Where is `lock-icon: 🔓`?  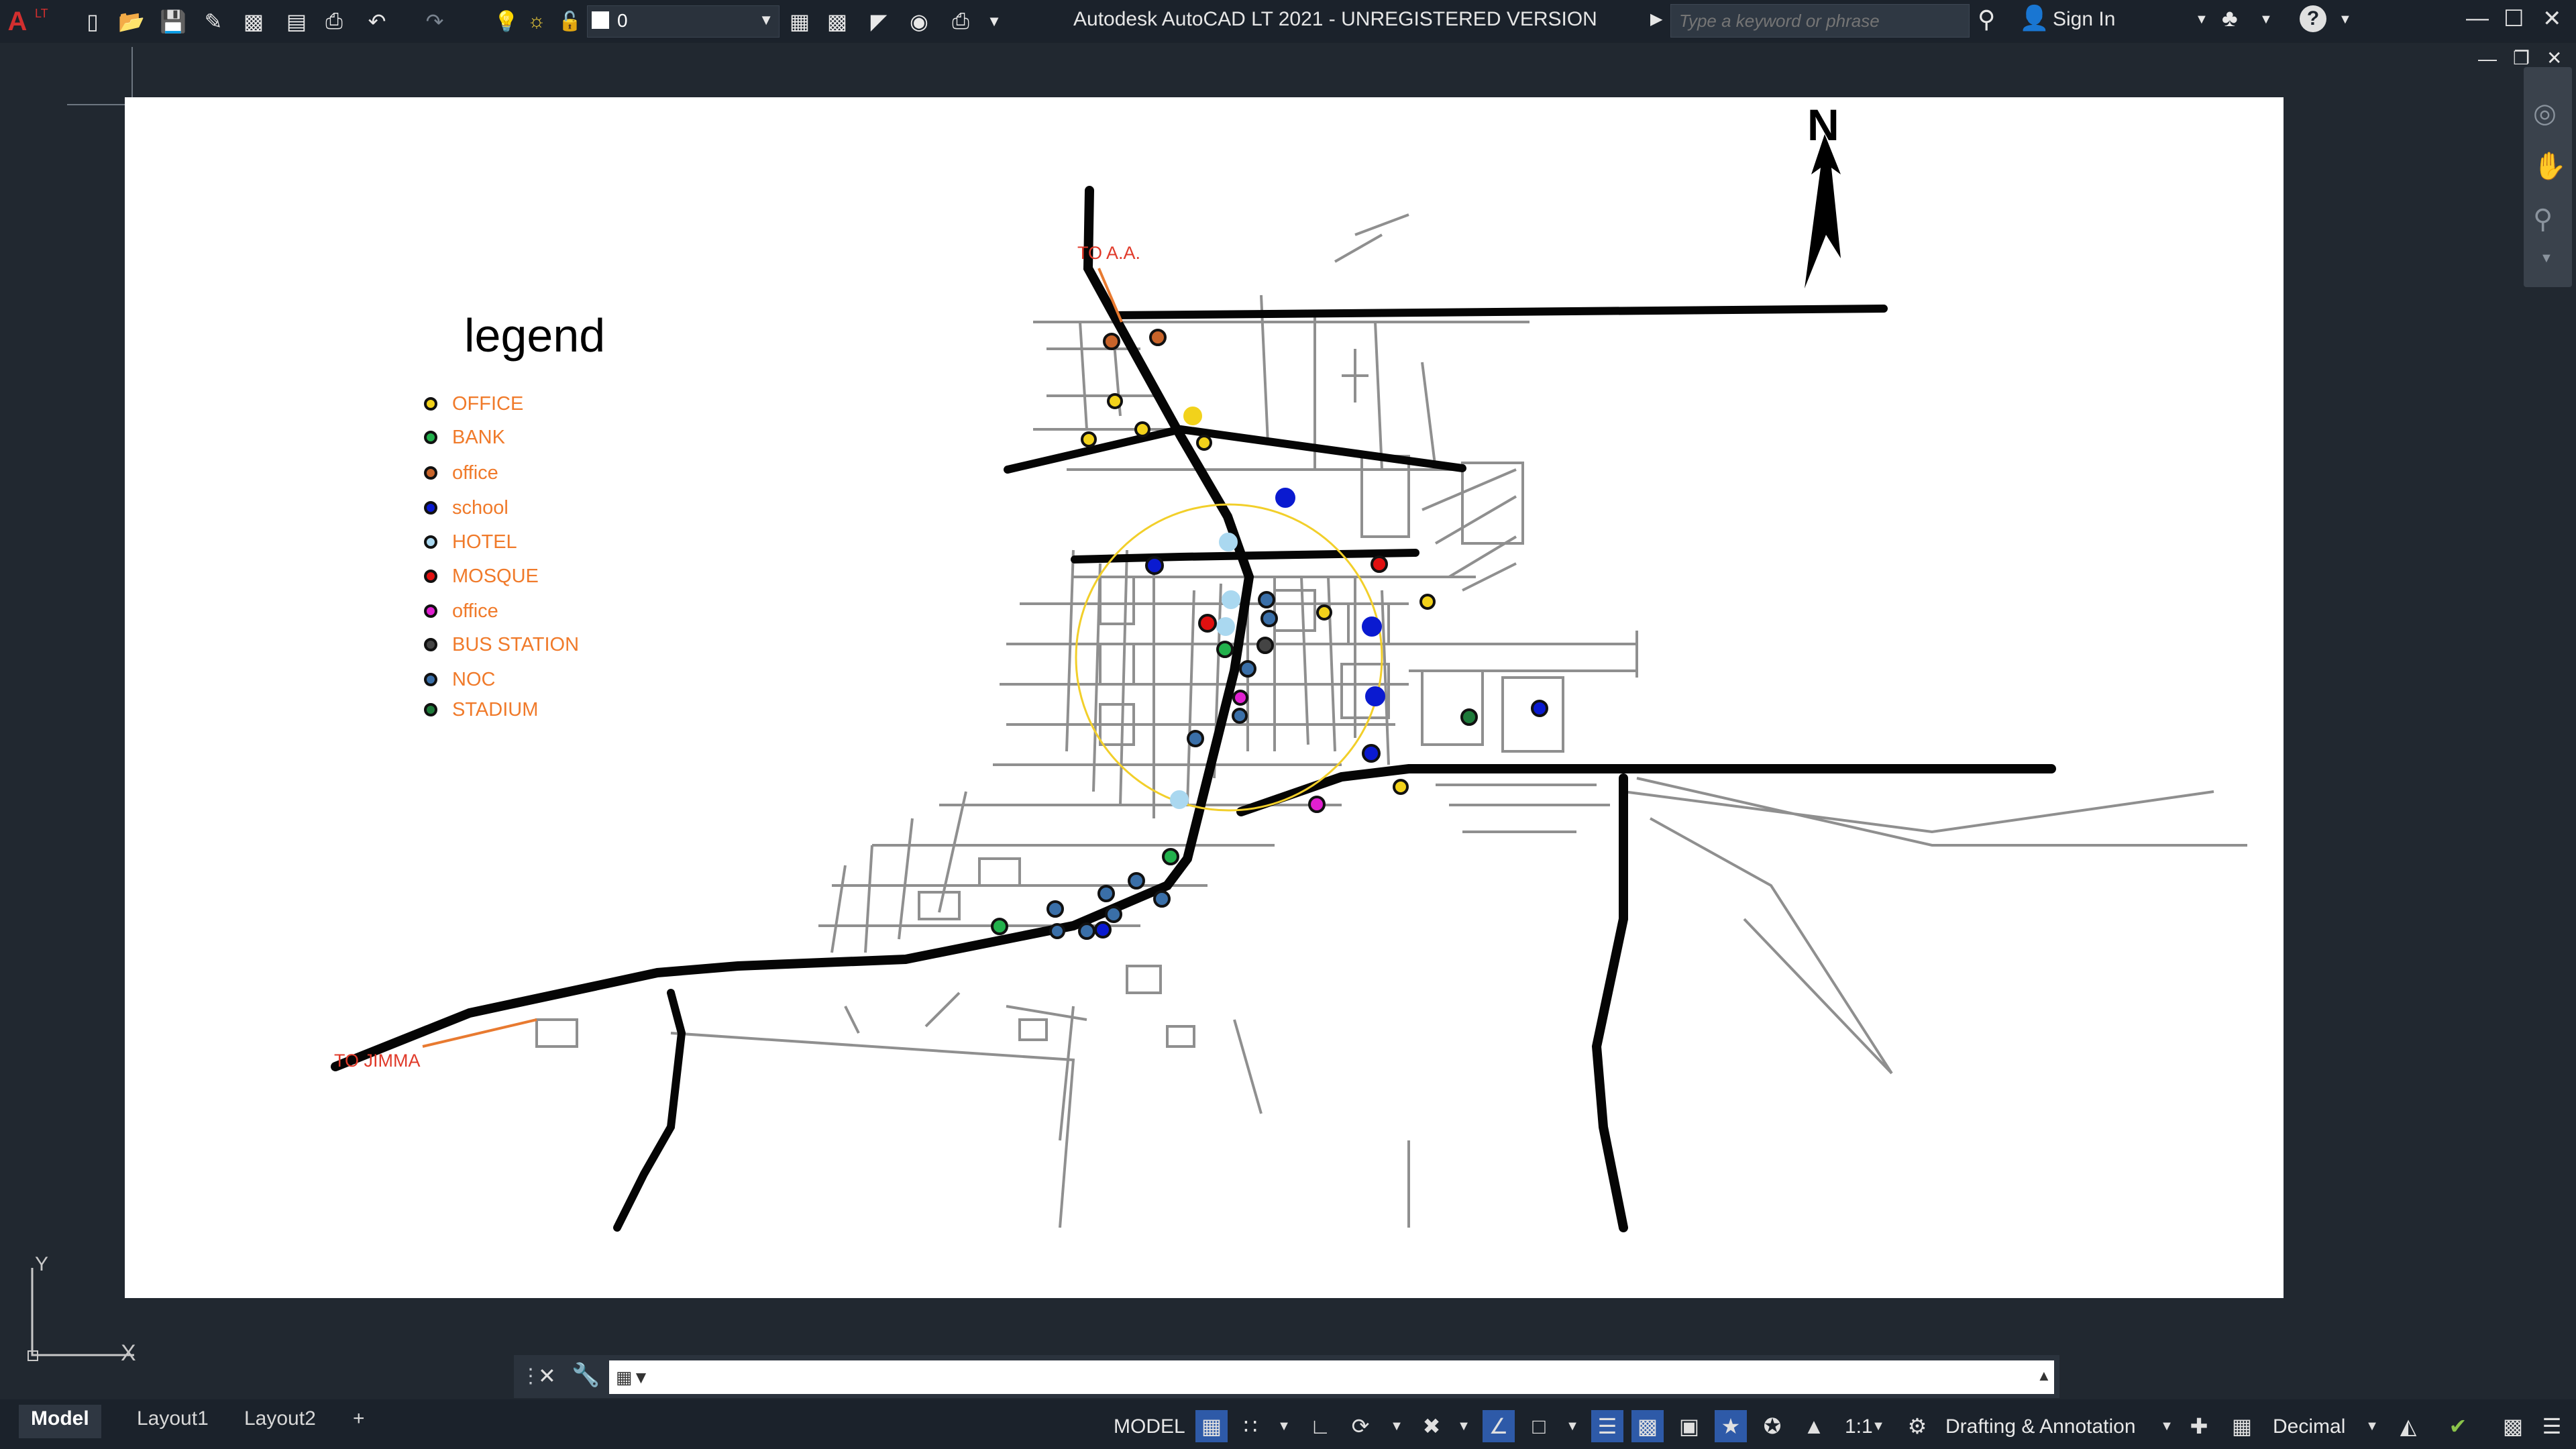 lock-icon: 🔓 is located at coordinates (570, 21).